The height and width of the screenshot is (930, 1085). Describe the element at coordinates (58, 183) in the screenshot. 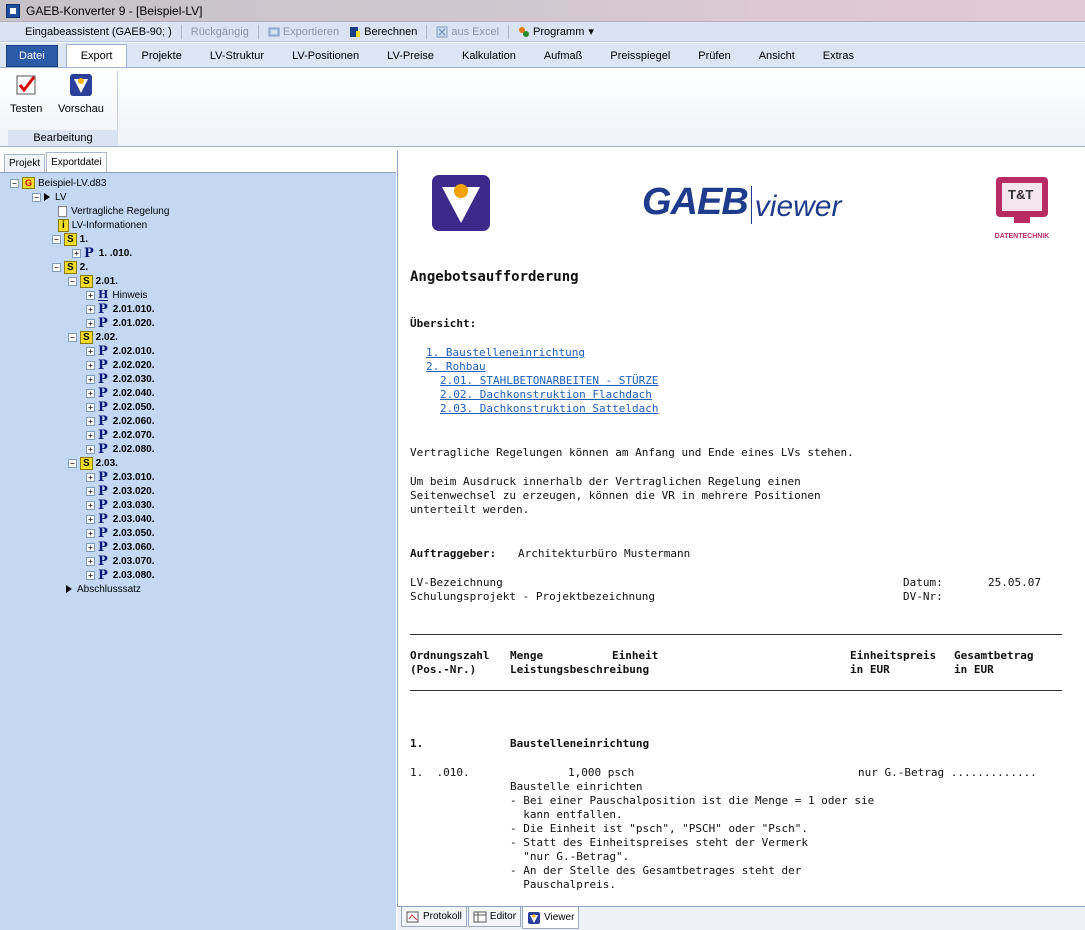

I see `tree-root: − G Beispiel-LV.d83` at that location.